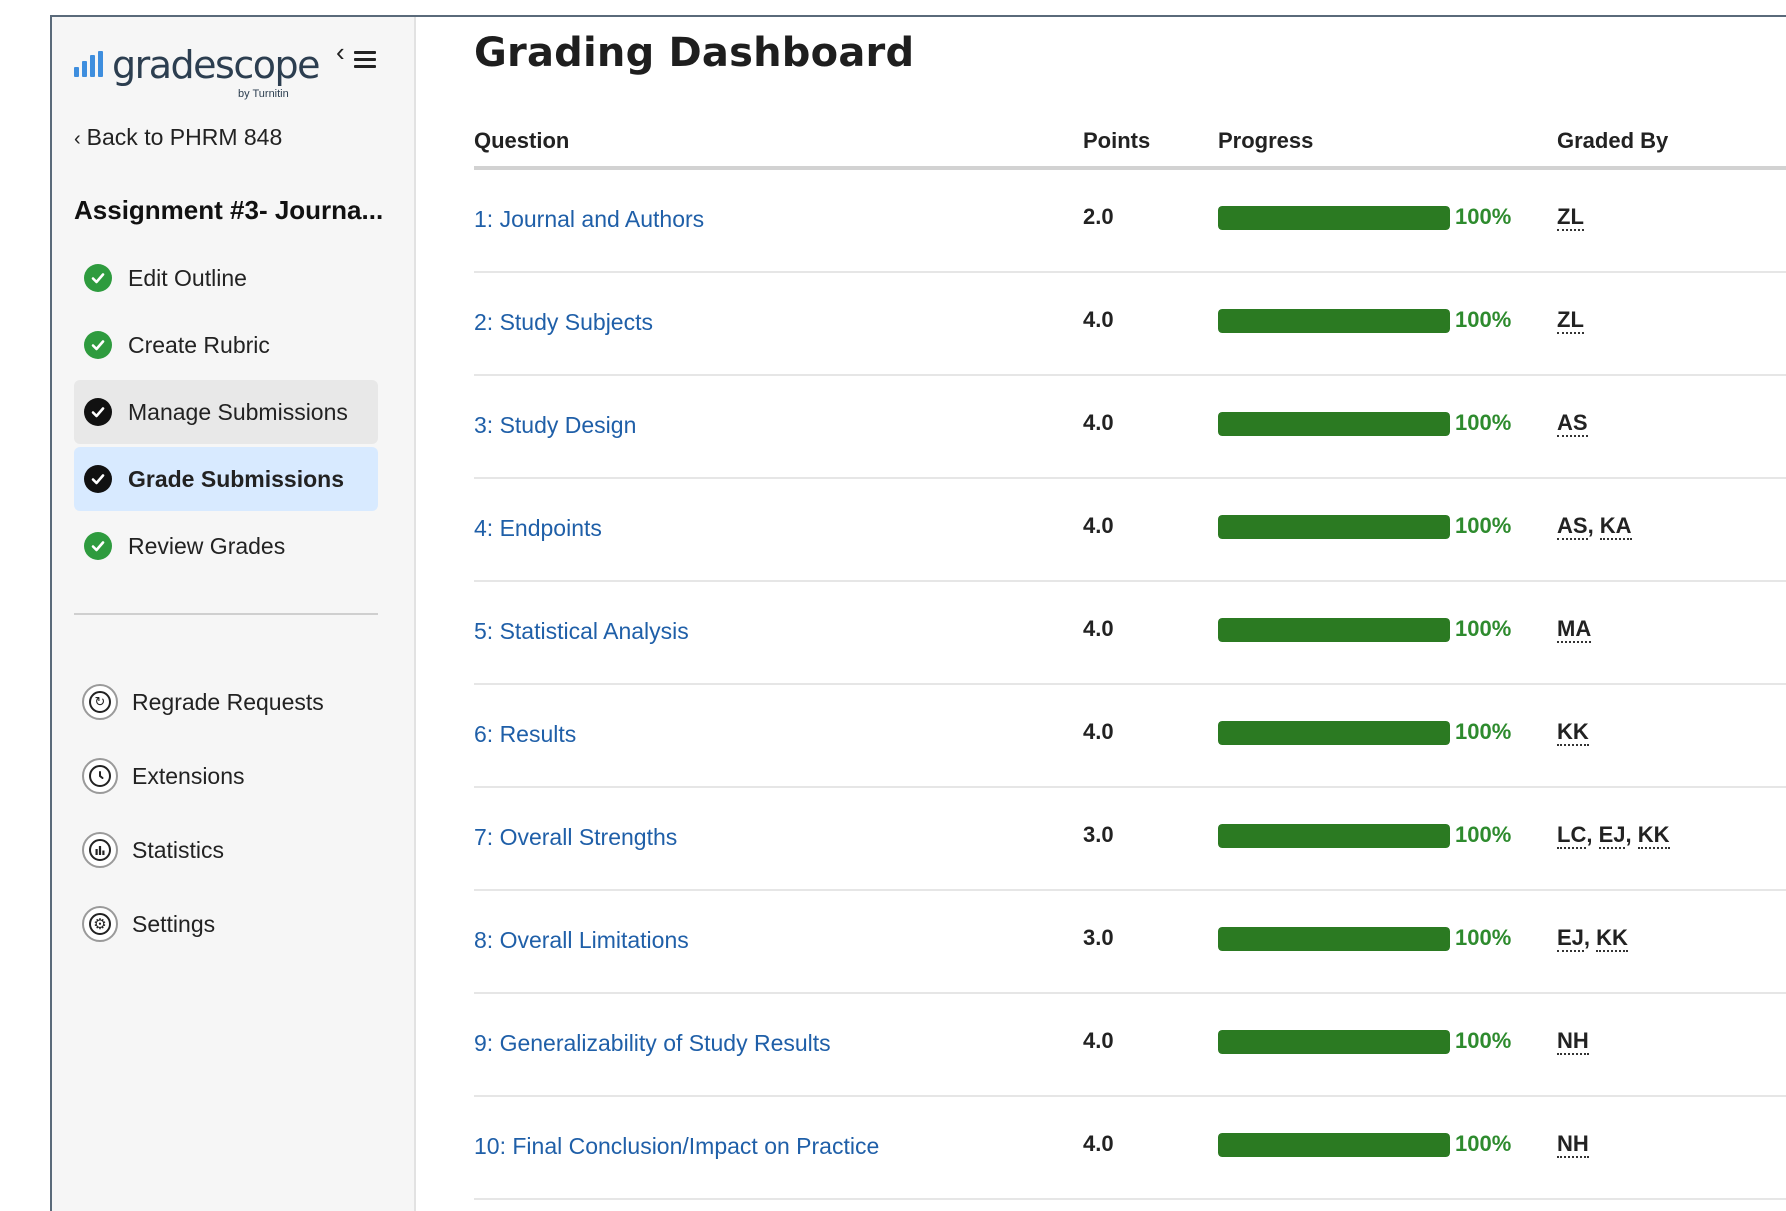 The width and height of the screenshot is (1786, 1211). I want to click on column-header-question: Question, so click(522, 140).